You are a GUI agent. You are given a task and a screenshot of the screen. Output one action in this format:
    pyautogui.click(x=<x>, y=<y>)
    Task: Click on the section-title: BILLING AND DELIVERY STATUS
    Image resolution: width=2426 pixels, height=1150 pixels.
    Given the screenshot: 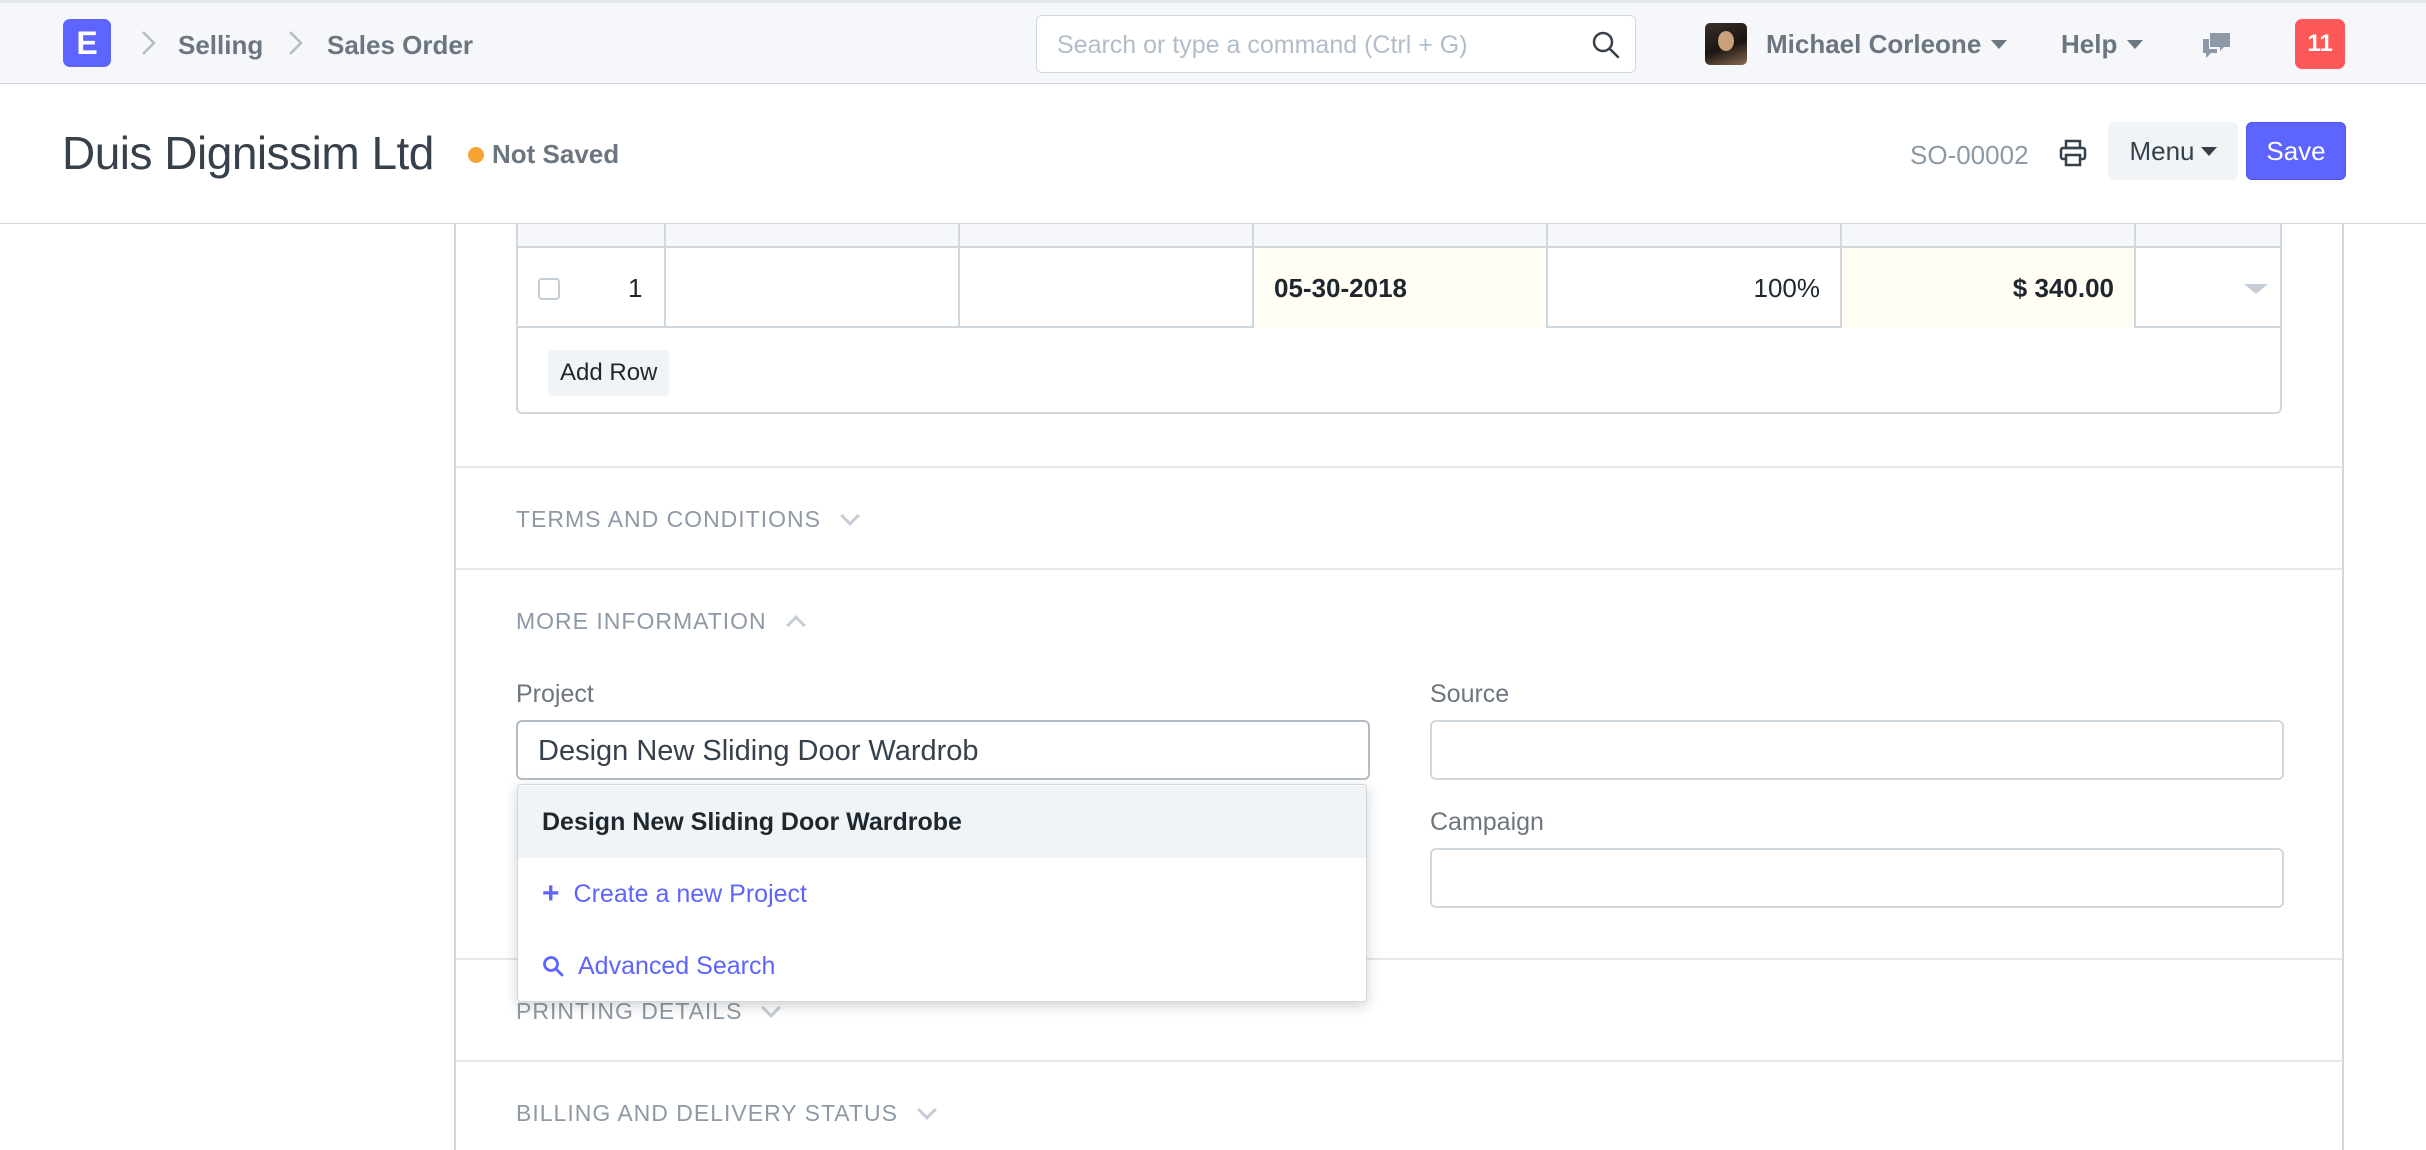 What is the action you would take?
    pyautogui.click(x=707, y=1113)
    